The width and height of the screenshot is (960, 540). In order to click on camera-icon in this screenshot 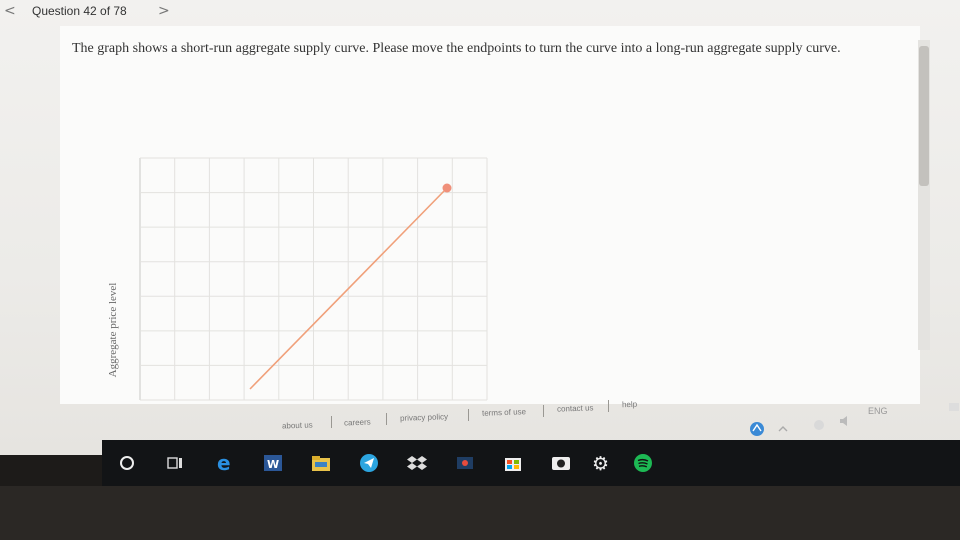, I will do `click(561, 463)`.